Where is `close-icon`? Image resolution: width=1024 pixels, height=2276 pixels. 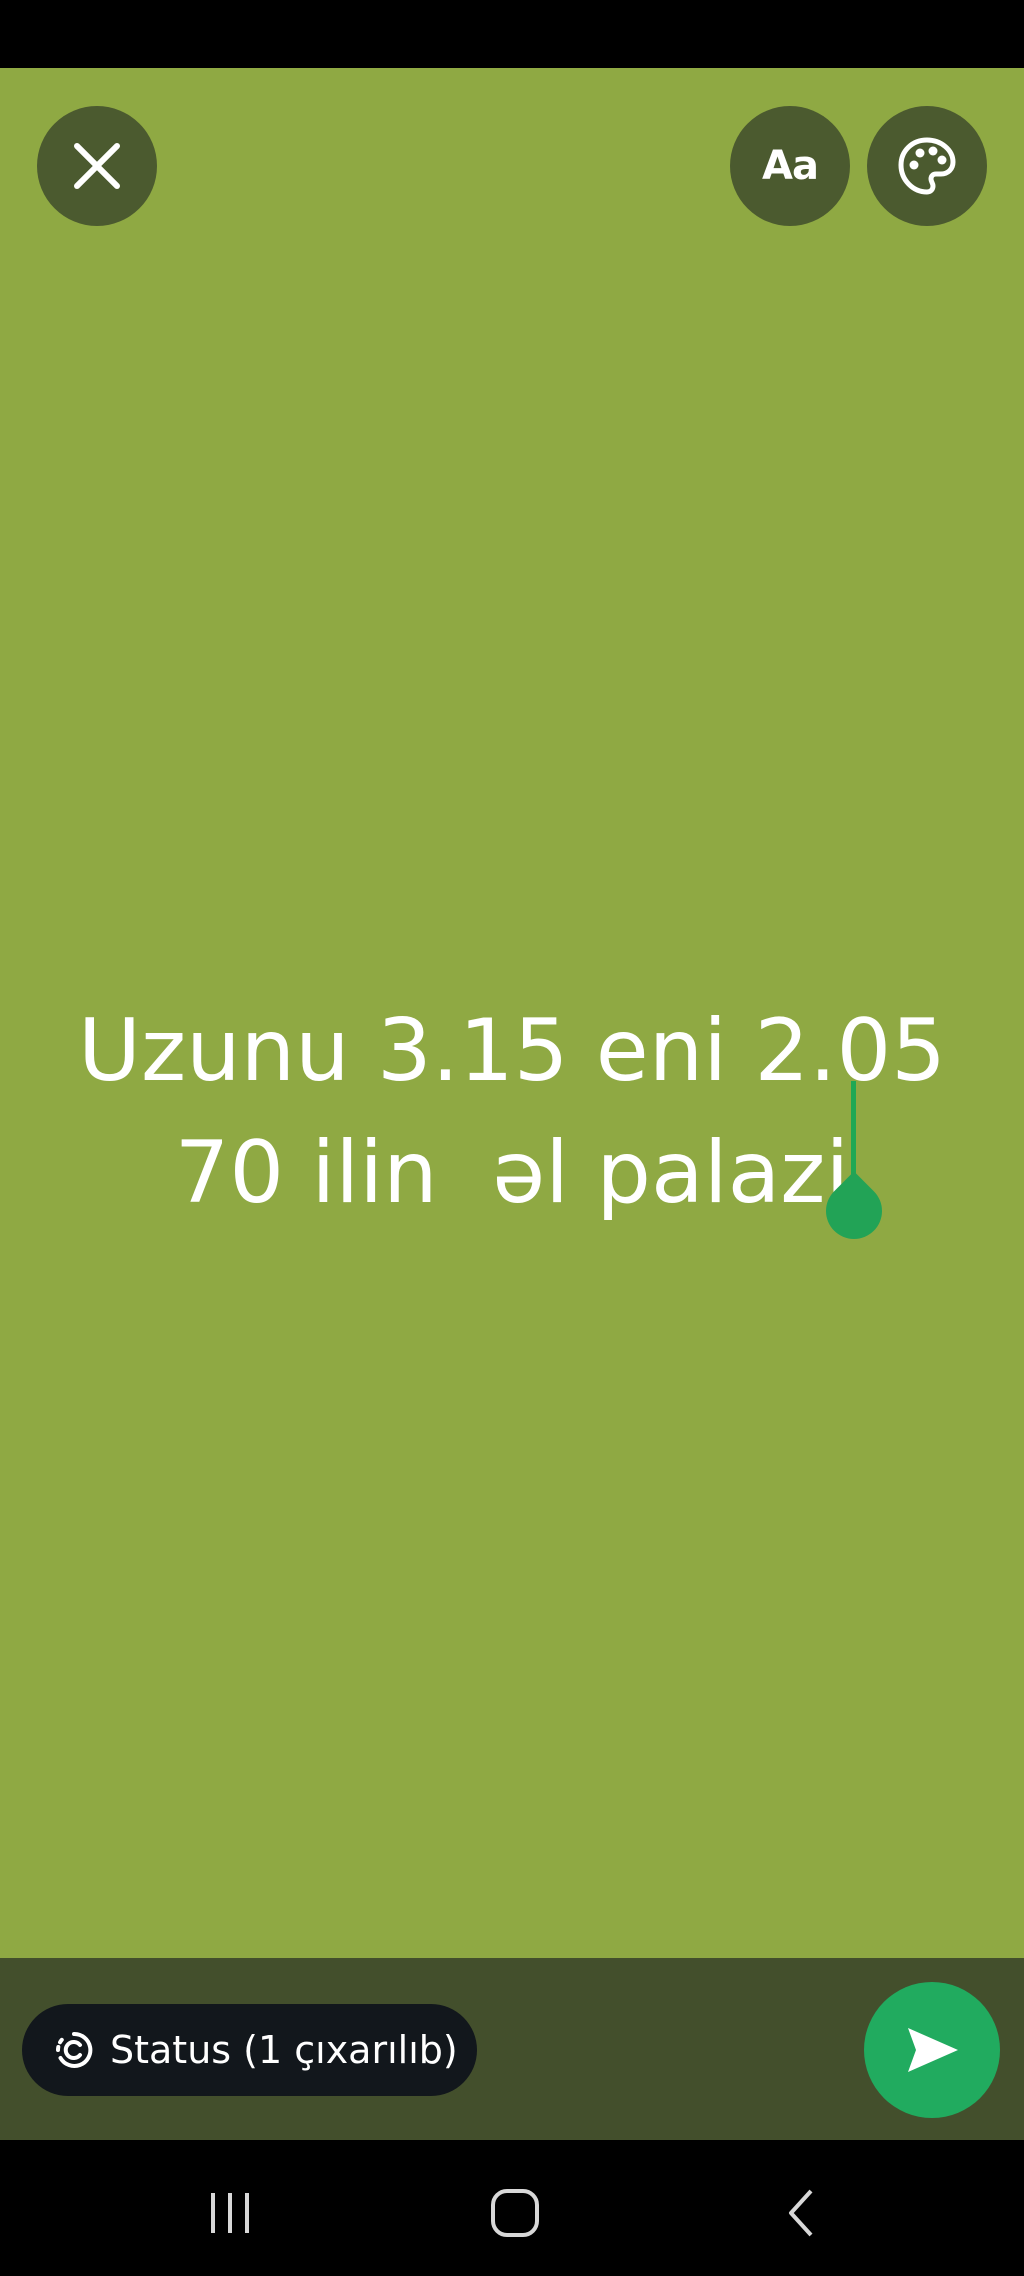
close-icon is located at coordinates (97, 166).